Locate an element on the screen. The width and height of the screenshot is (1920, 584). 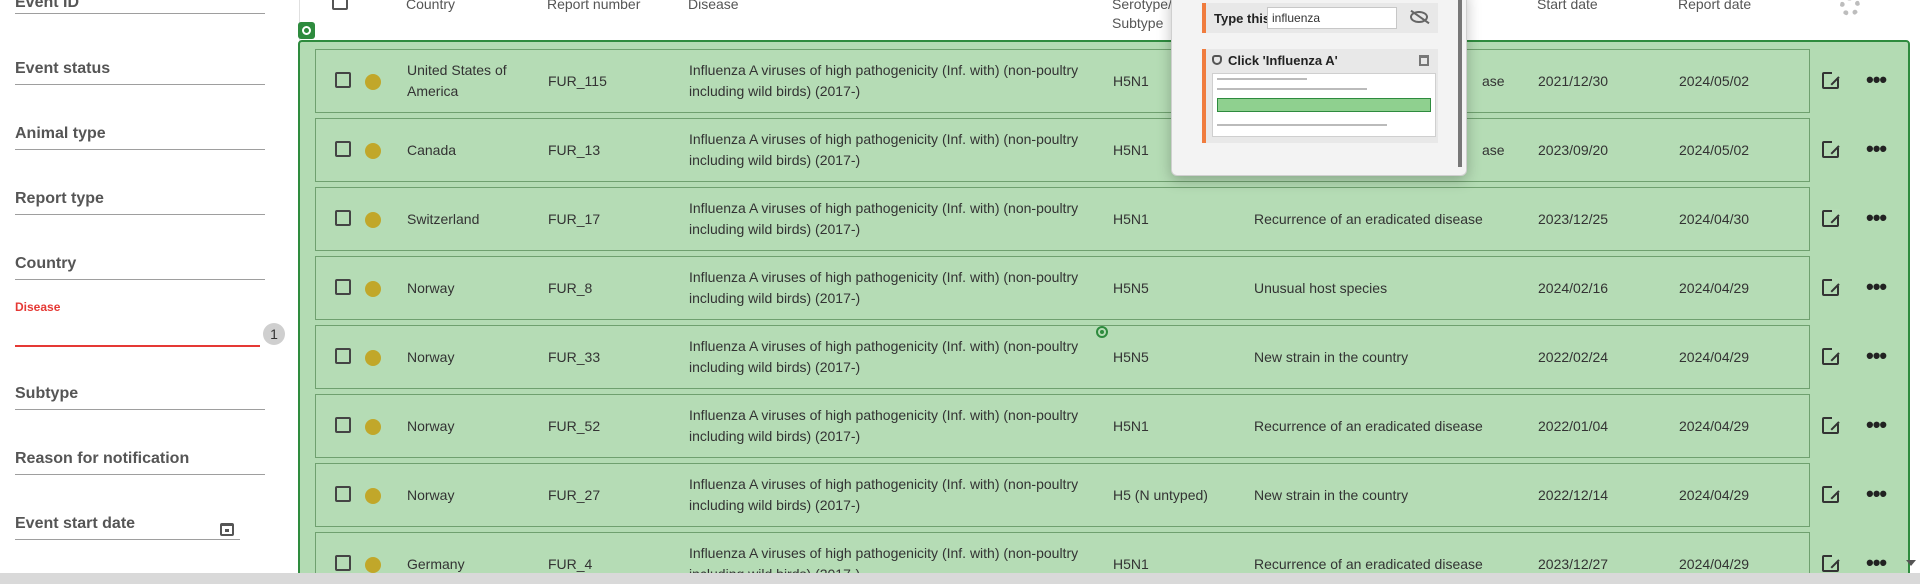
type-step-label: Type this is located at coordinates (1242, 18).